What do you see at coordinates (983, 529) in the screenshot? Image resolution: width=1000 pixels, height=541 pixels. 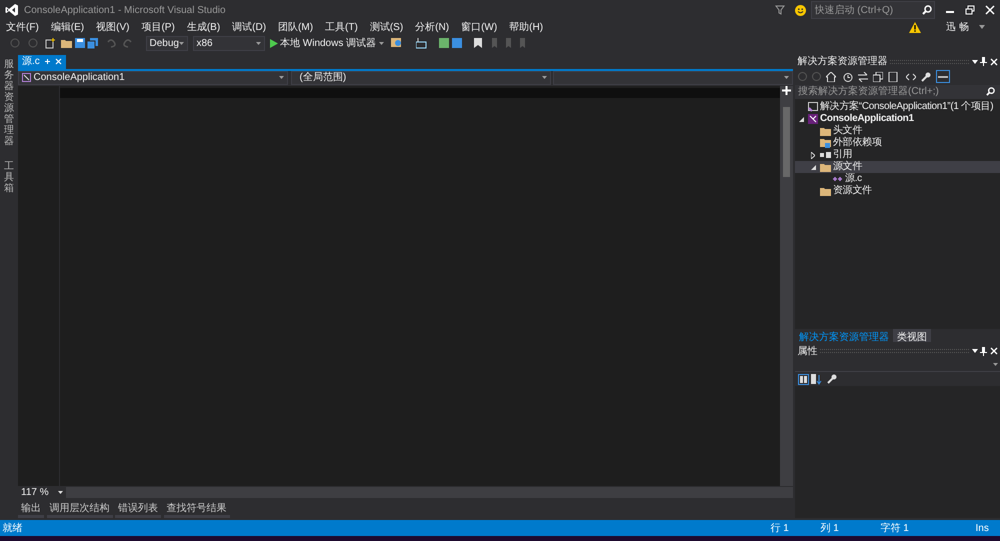 I see `insert-mode: Ins` at bounding box center [983, 529].